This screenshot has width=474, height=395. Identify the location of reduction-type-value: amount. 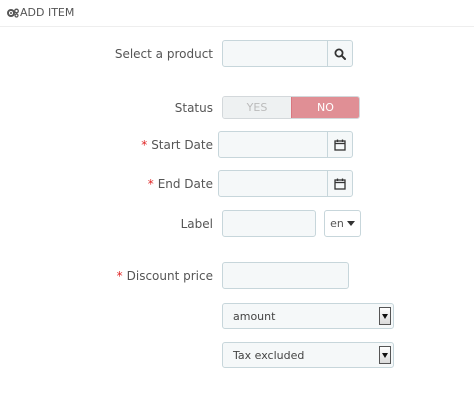
(254, 316).